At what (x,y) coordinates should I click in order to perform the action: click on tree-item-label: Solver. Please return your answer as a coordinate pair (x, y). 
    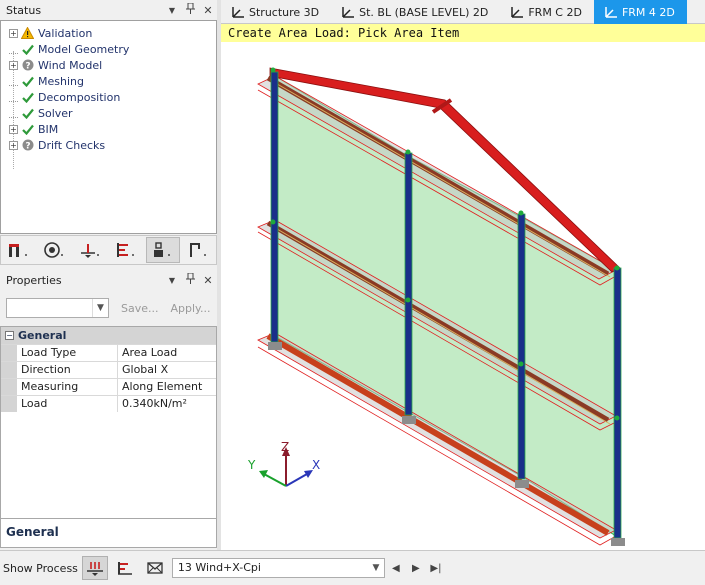
    Looking at the image, I should click on (55, 113).